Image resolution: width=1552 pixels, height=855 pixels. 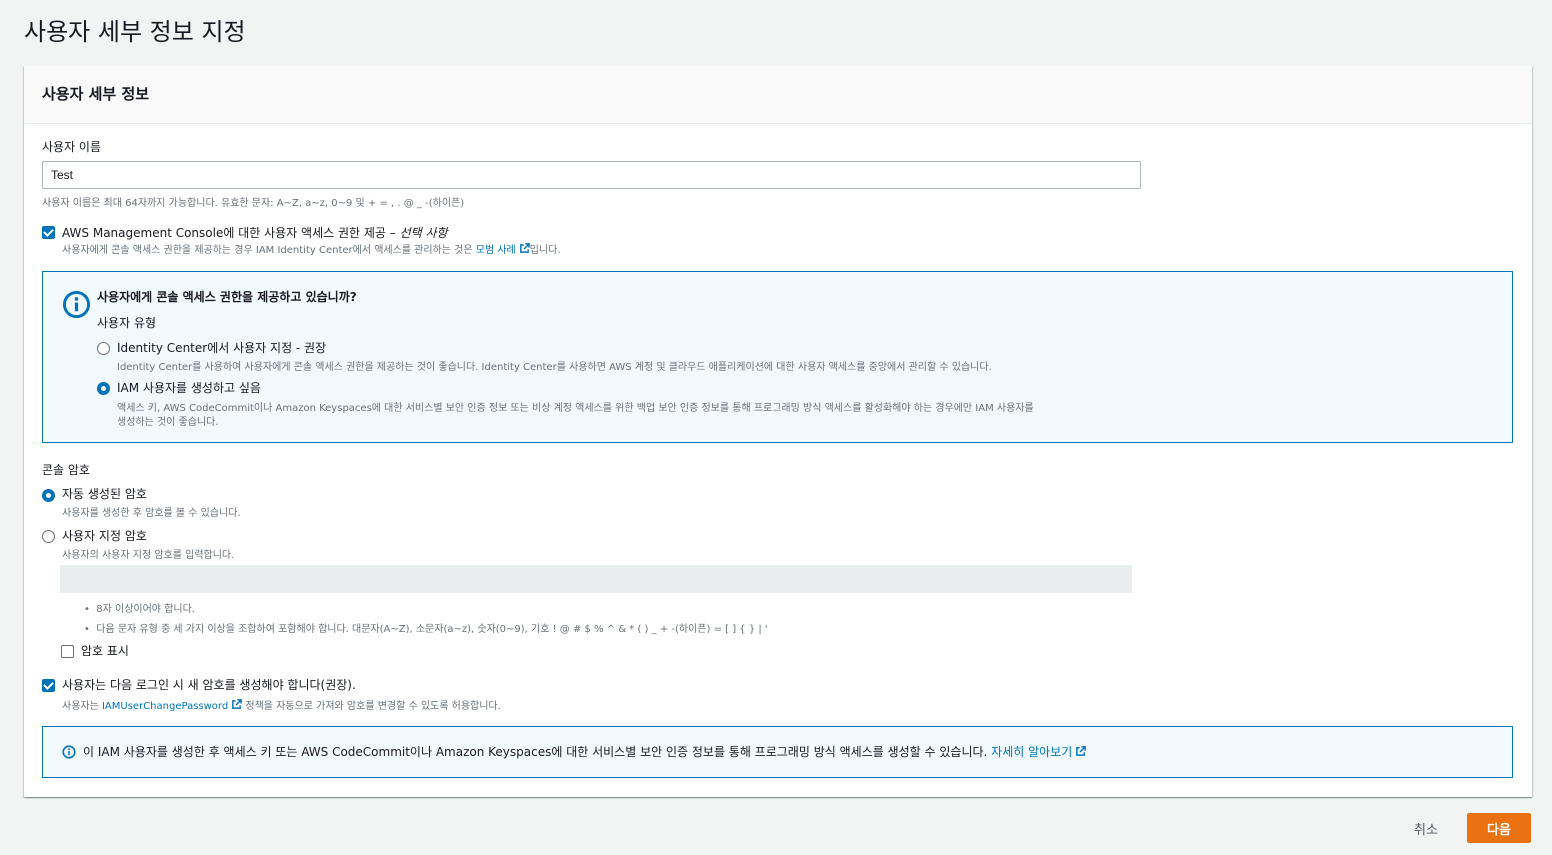 I want to click on best-practice-link: 모범 사례, so click(x=496, y=250).